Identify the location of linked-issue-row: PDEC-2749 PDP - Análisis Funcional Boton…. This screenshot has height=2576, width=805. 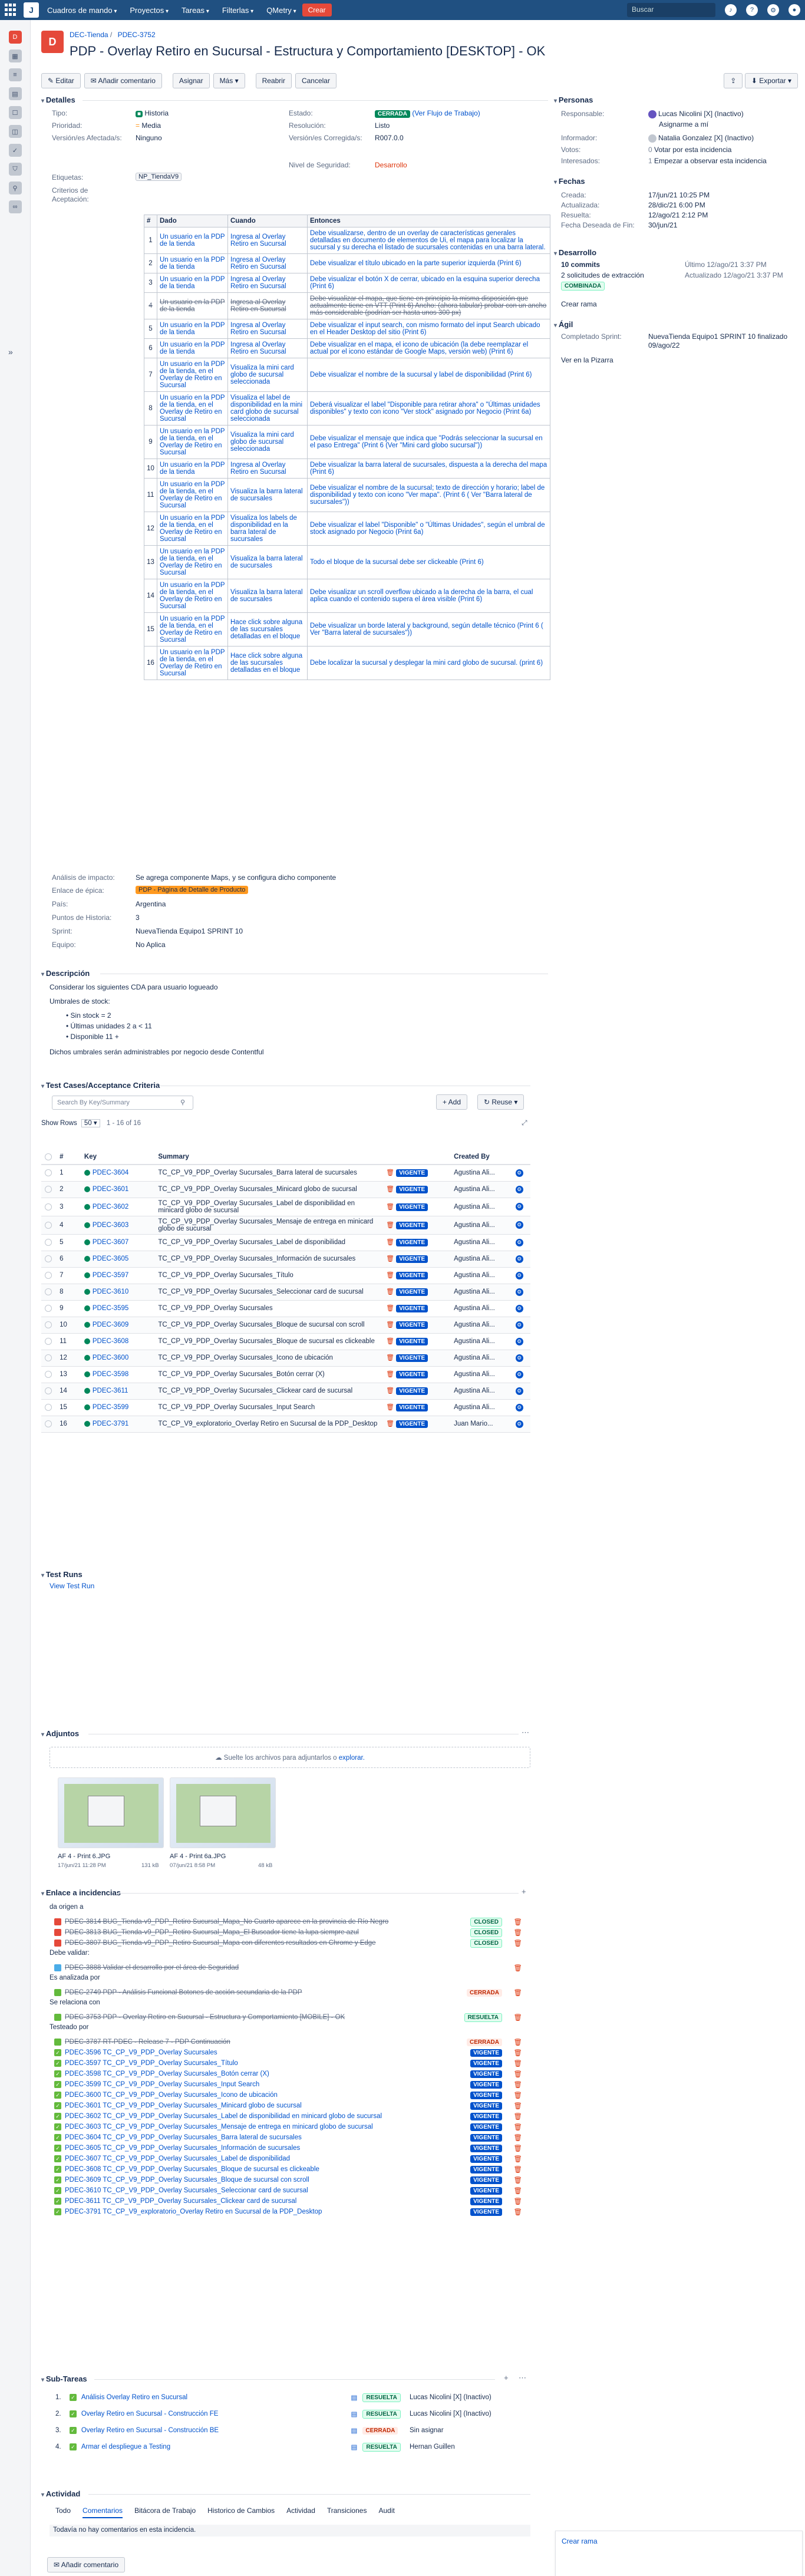
(290, 1993).